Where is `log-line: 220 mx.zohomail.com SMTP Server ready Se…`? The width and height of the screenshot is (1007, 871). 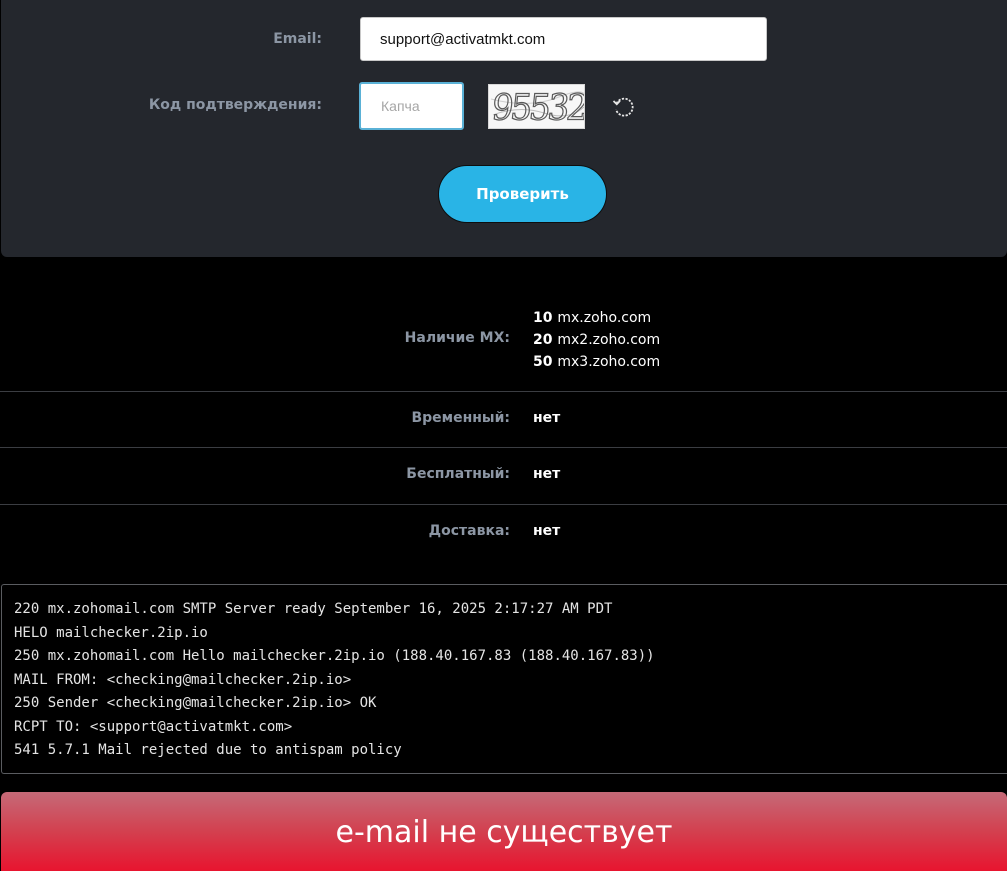
log-line: 220 mx.zohomail.com SMTP Server ready Se… is located at coordinates (313, 609).